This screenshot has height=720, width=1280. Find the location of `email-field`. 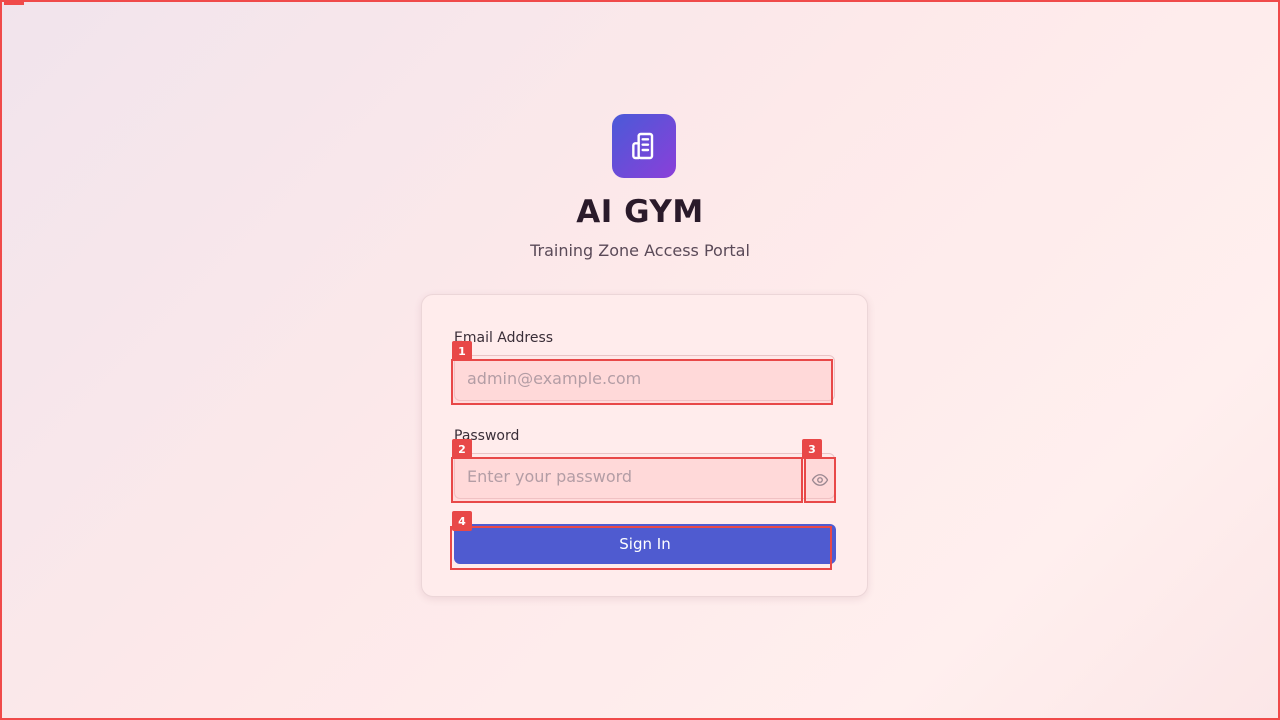

email-field is located at coordinates (644, 378).